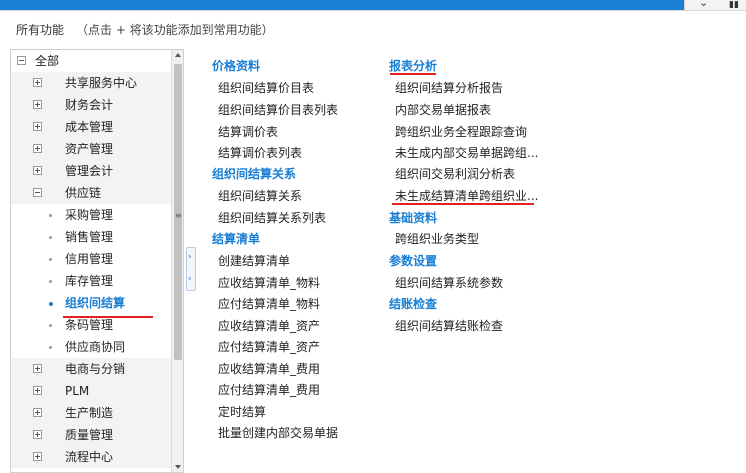 The width and height of the screenshot is (746, 473). Describe the element at coordinates (91, 83) in the screenshot. I see `tree-item-shared-service: 共享服务中心` at that location.